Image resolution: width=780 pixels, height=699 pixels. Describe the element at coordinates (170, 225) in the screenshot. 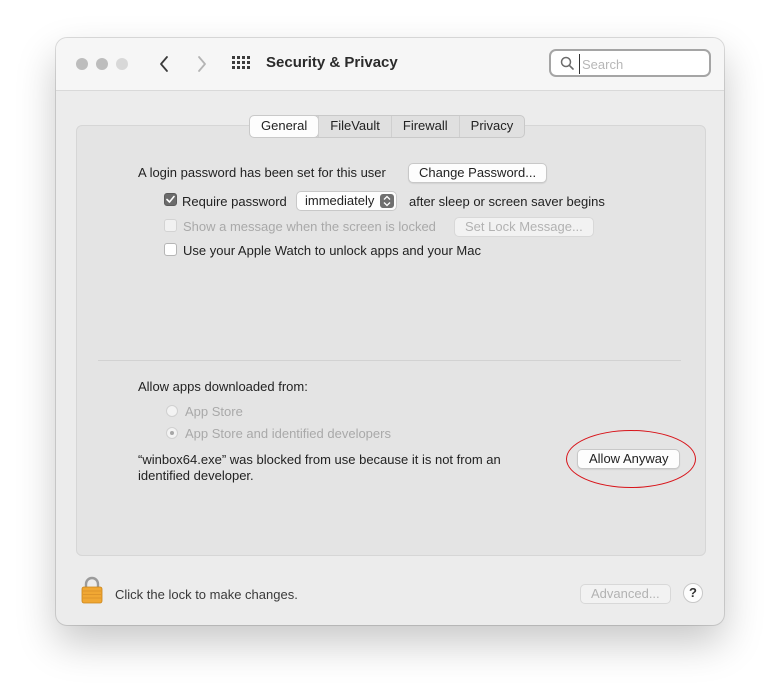

I see `show-message-checkbox` at that location.